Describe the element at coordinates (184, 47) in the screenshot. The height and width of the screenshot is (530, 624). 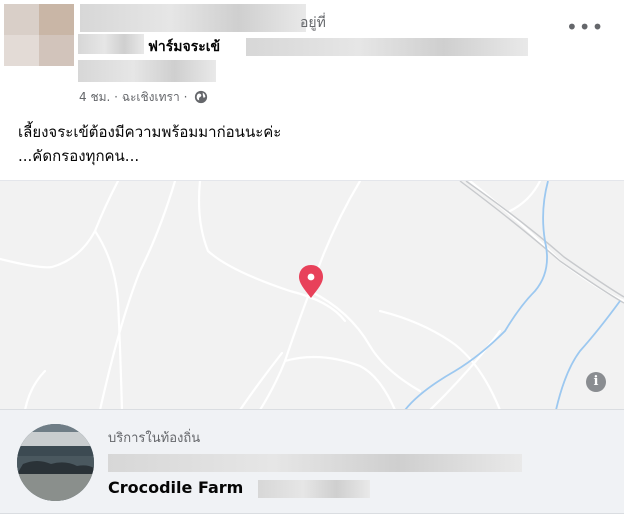
I see `place-link: ฟาร์มจระเข้` at that location.